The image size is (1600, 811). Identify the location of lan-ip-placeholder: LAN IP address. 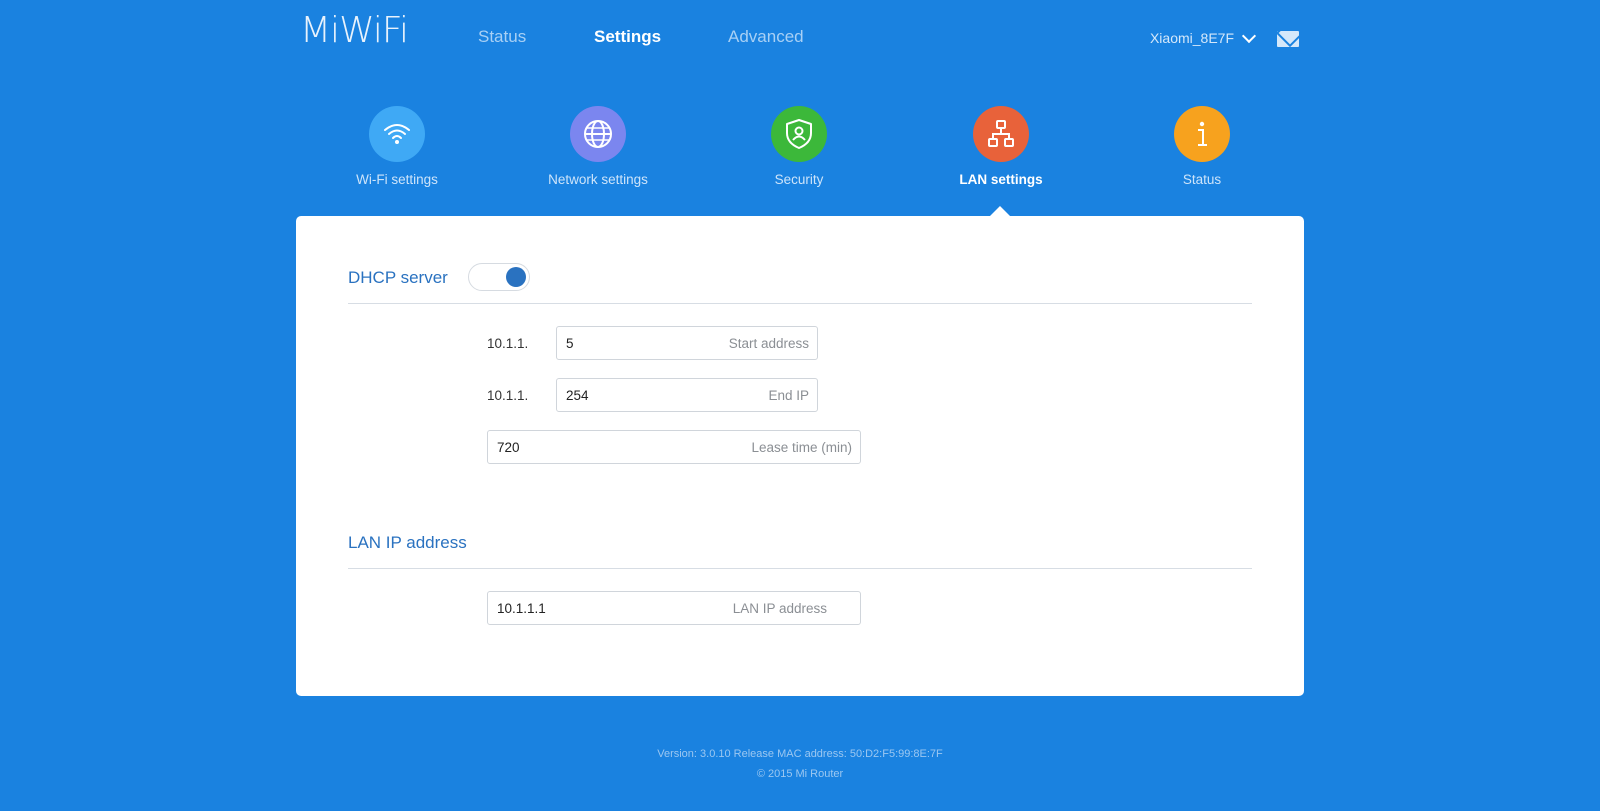
(779, 608).